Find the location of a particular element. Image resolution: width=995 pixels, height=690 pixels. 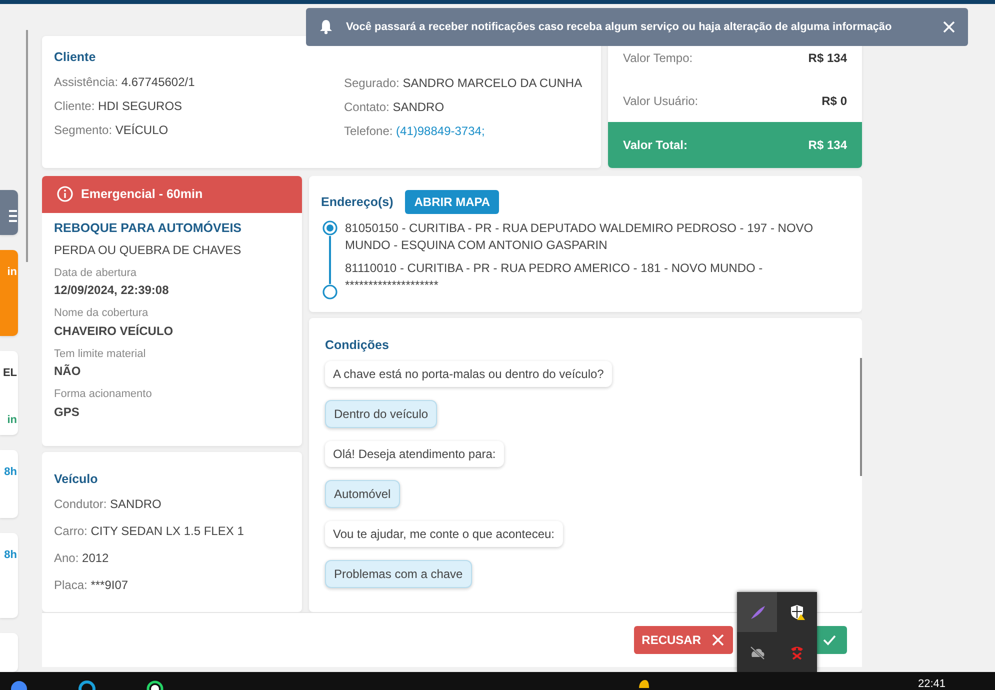

detail-value: CHAVEIRO VEÍCULO is located at coordinates (114, 331).